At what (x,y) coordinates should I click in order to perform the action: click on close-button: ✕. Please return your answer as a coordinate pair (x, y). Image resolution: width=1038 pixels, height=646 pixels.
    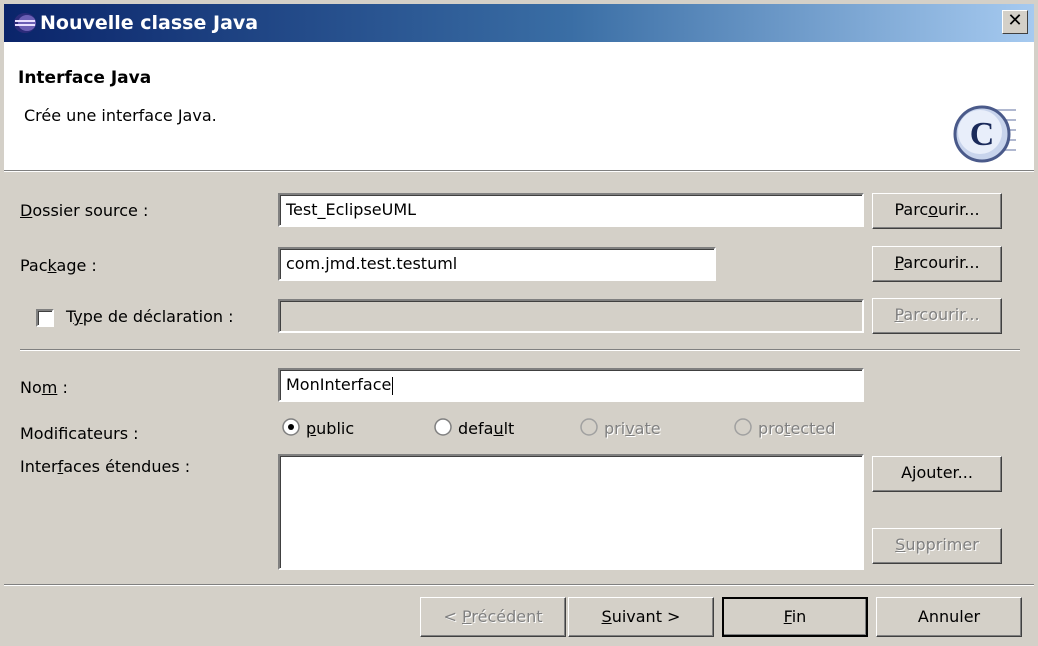
    Looking at the image, I should click on (1015, 22).